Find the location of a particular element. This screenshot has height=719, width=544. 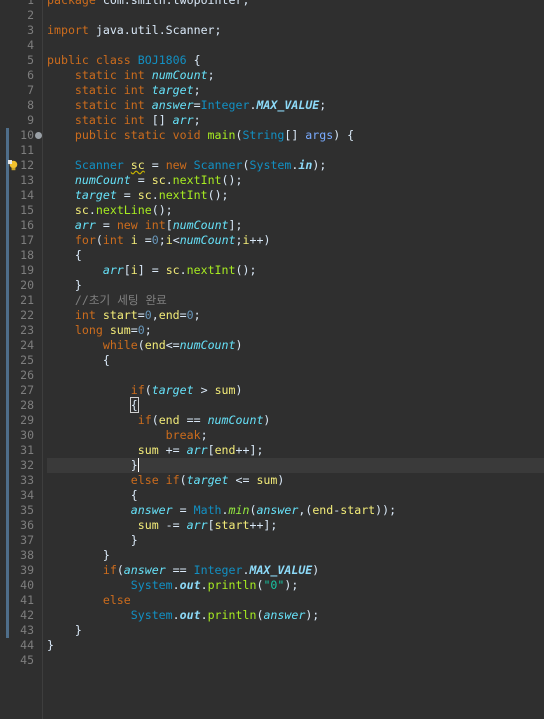

code-line: sum -= arr[start++]; is located at coordinates (293, 525).